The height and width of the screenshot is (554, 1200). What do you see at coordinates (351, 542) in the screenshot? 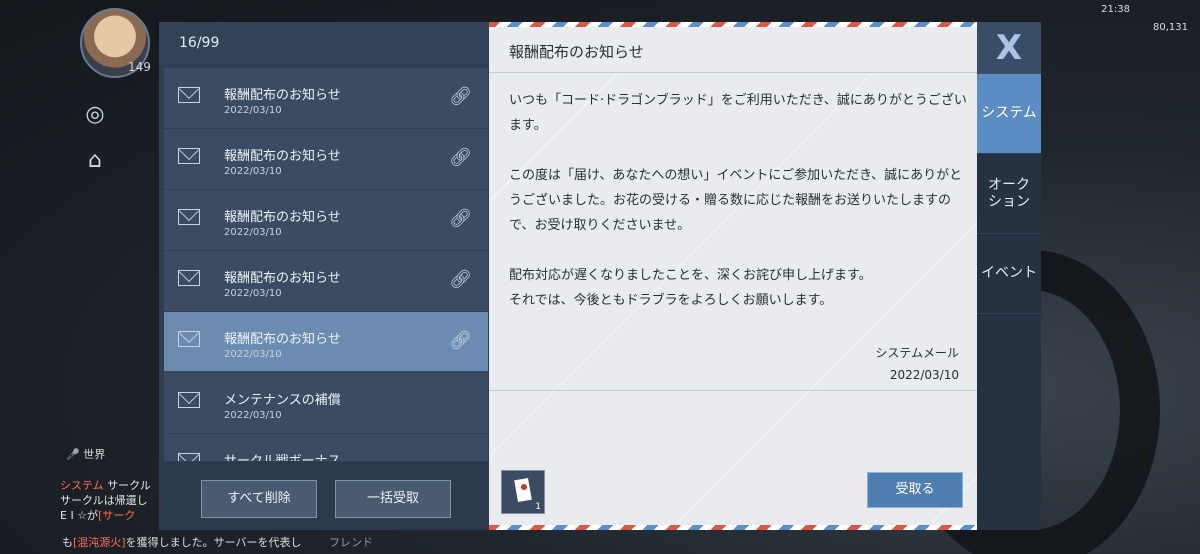
I see `friend-tab: フレンド` at bounding box center [351, 542].